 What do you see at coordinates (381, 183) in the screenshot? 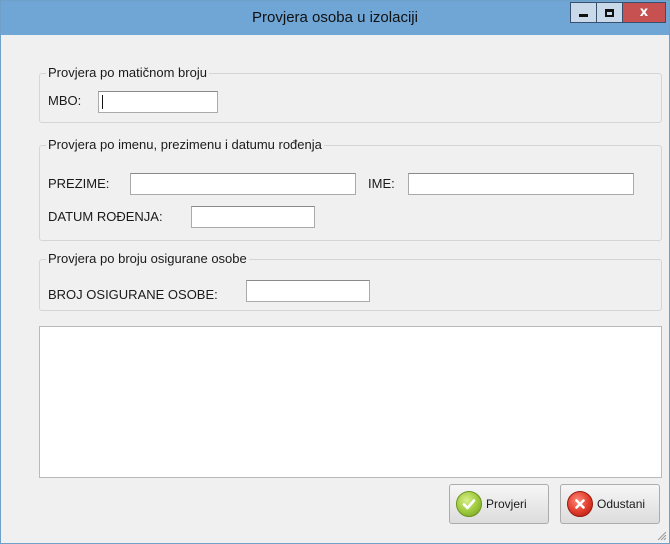
I see `ime-label: IME:` at bounding box center [381, 183].